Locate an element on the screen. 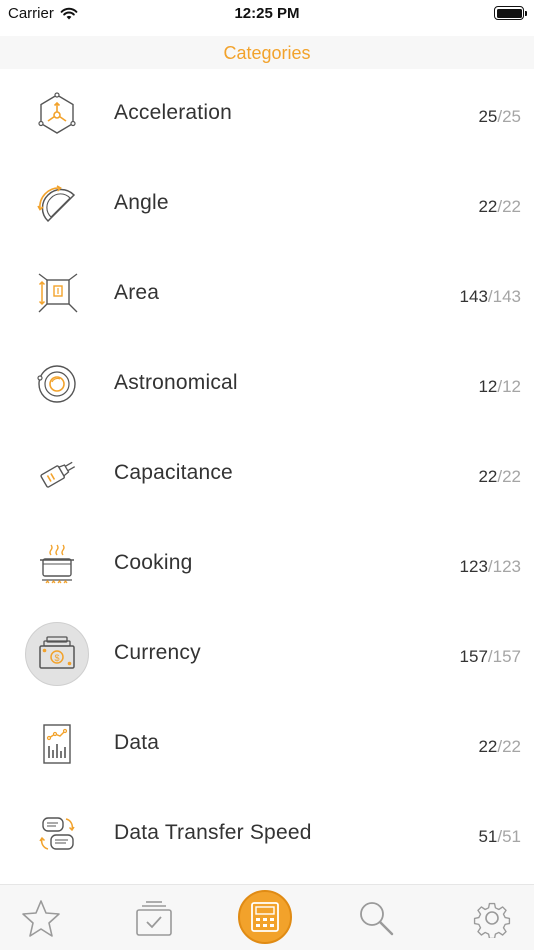  tab-bar is located at coordinates (267, 917).